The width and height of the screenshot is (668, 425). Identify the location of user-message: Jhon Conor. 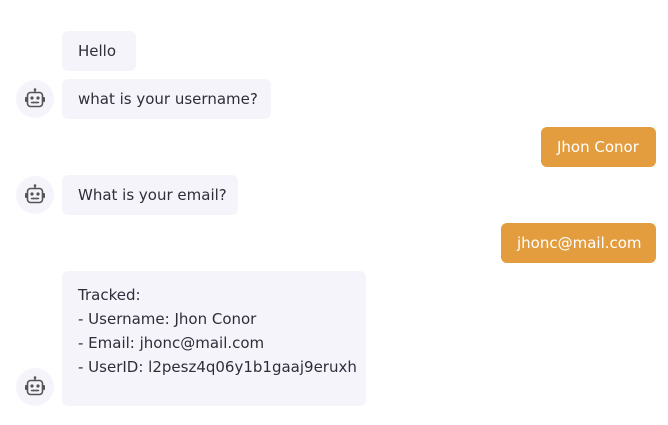
(598, 147).